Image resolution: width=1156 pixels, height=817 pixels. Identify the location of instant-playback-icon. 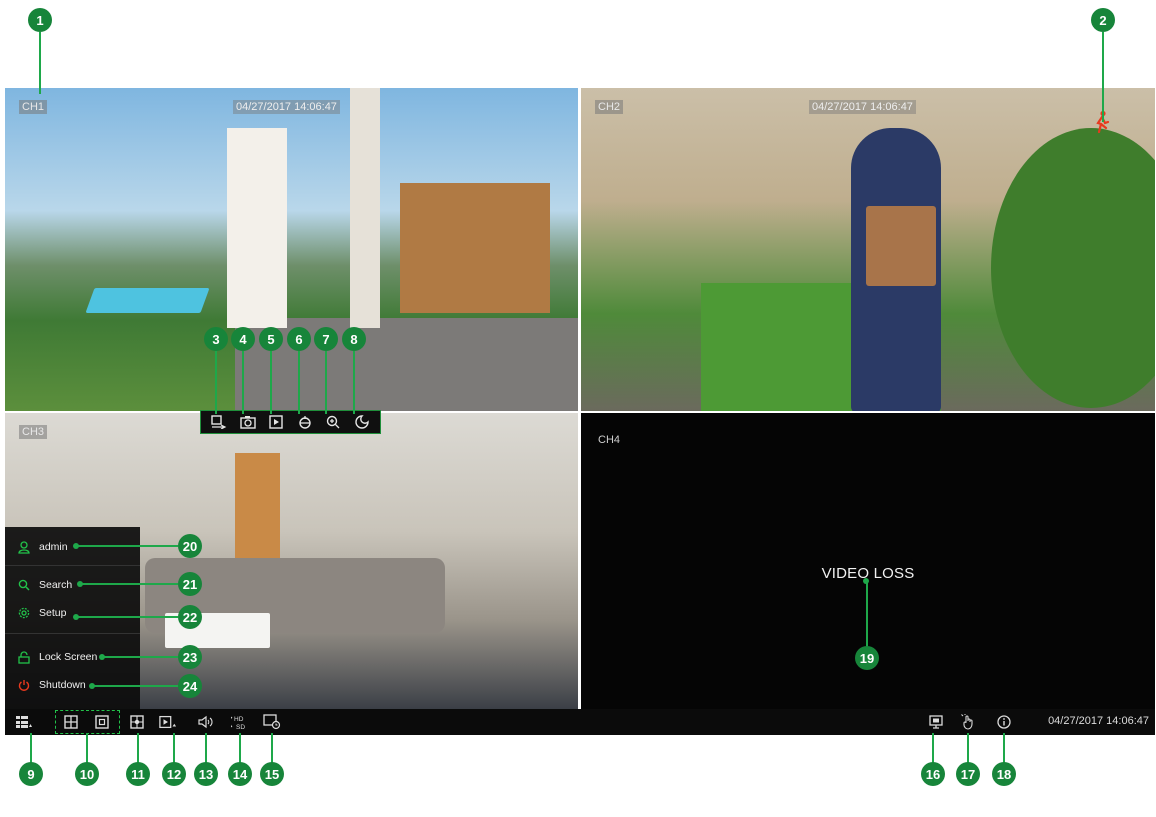
(276, 422).